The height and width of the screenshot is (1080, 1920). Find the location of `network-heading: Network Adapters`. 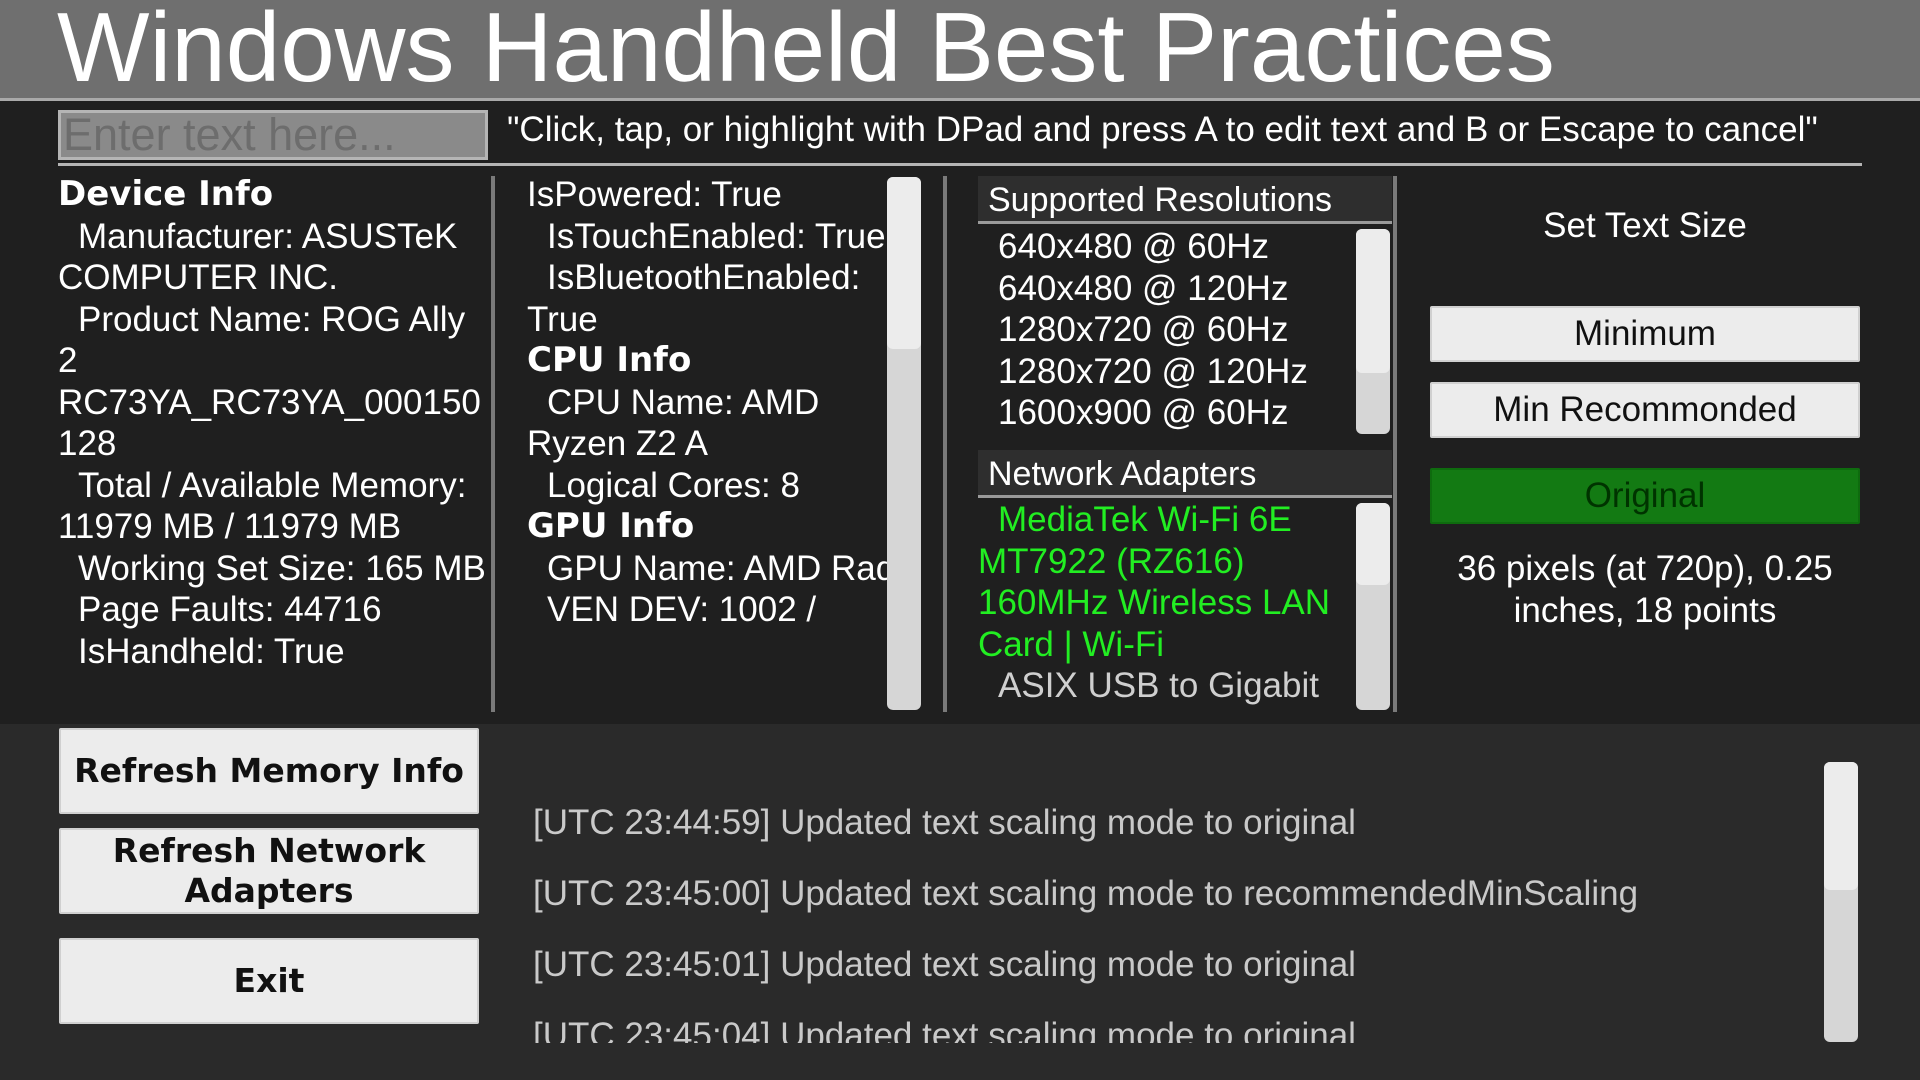

network-heading: Network Adapters is located at coordinates (1185, 474).